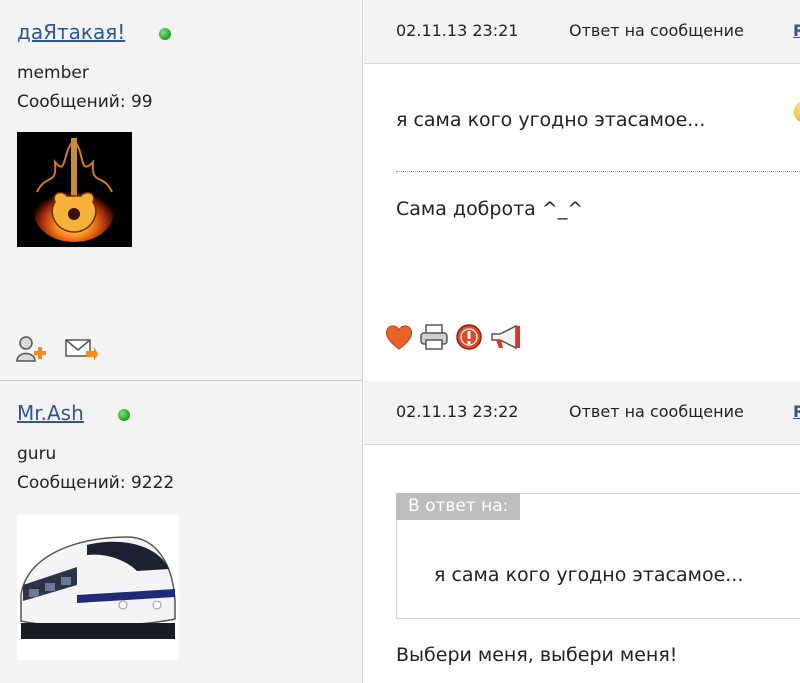  Describe the element at coordinates (53, 73) in the screenshot. I see `author-rank: member` at that location.